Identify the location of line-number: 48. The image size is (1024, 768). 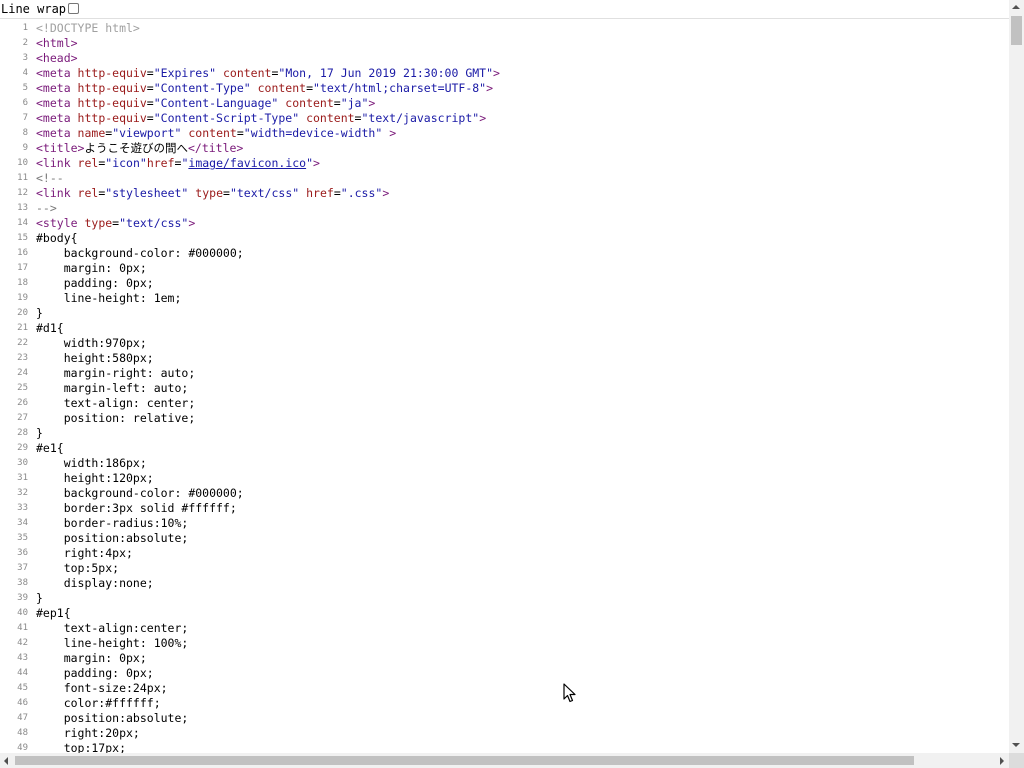
(22, 733).